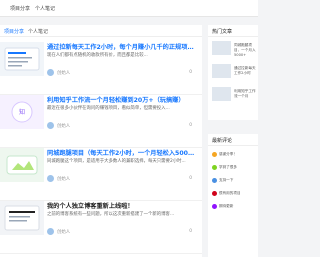  I want to click on article-thumbnail: 知, so click(22, 112).